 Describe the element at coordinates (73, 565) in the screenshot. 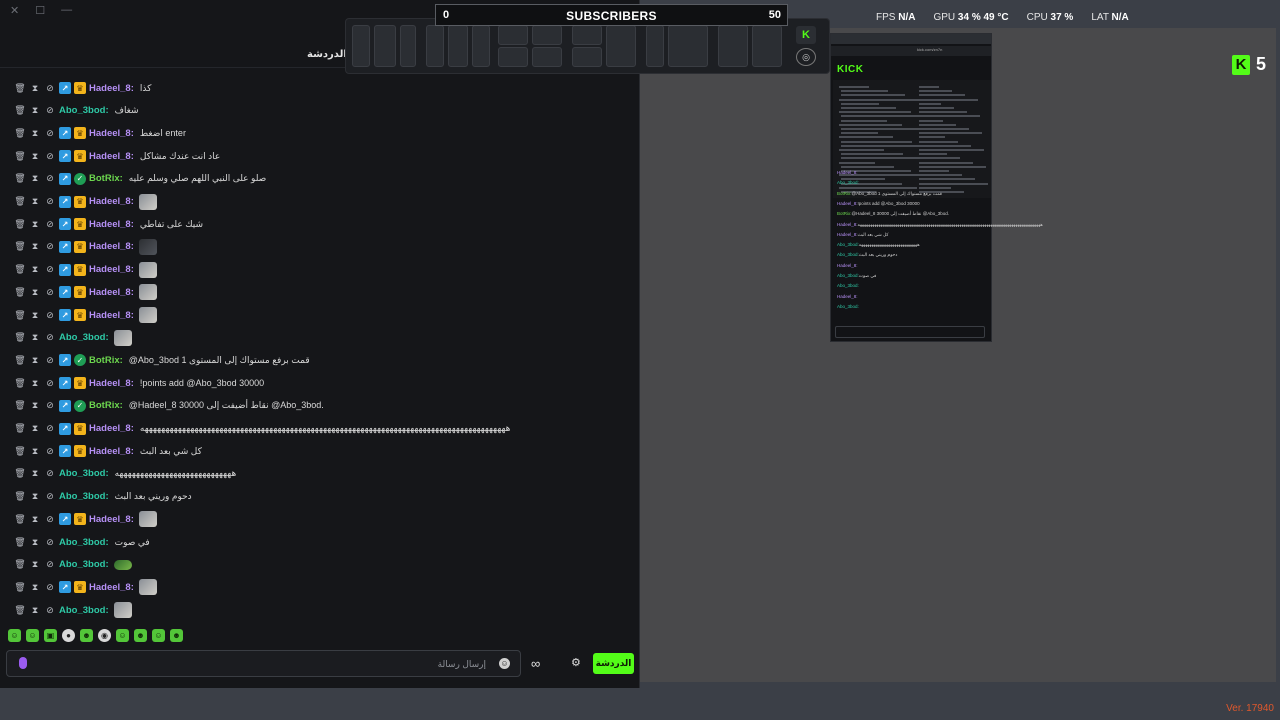

I see `chat-message: 🗑 ⧗ ⊘ Abo_3bod:` at that location.